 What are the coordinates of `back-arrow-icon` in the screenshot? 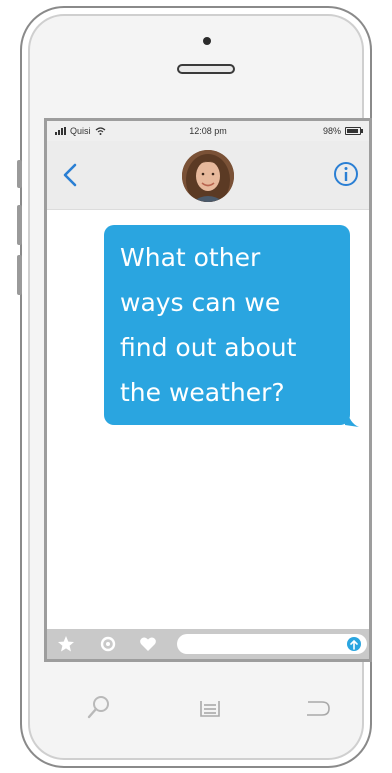 It's located at (317, 708).